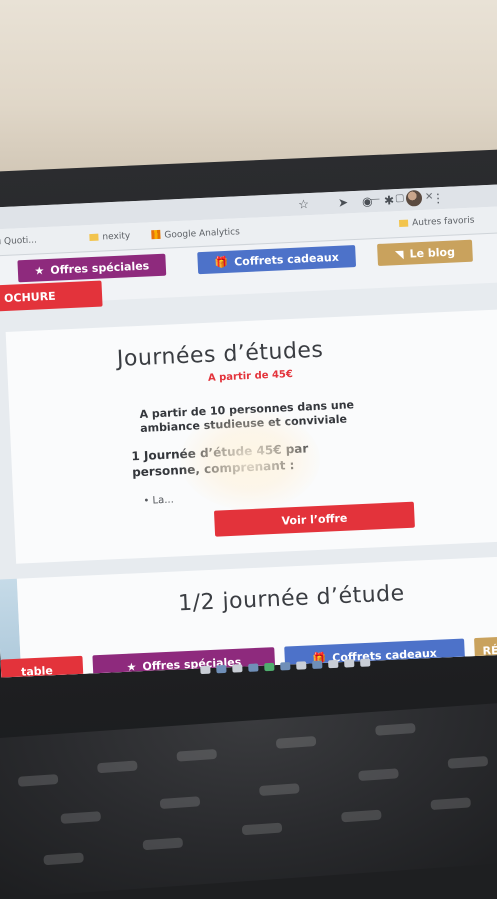 Image resolution: width=497 pixels, height=899 pixels. I want to click on volume-icon, so click(333, 664).